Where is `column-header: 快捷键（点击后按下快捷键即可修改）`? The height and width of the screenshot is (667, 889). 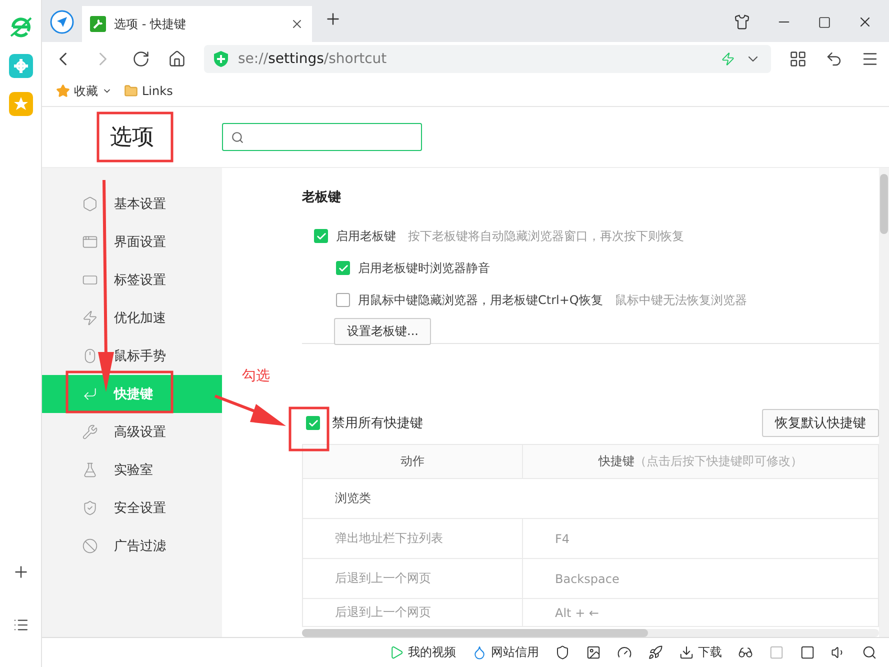 column-header: 快捷键（点击后按下快捷键即可修改） is located at coordinates (700, 461).